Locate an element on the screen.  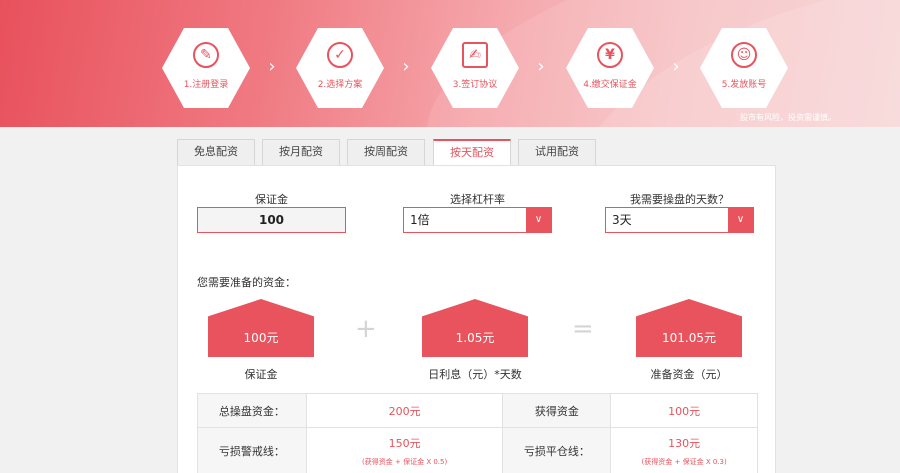
tab-interest-free: 免息配资 is located at coordinates (216, 152).